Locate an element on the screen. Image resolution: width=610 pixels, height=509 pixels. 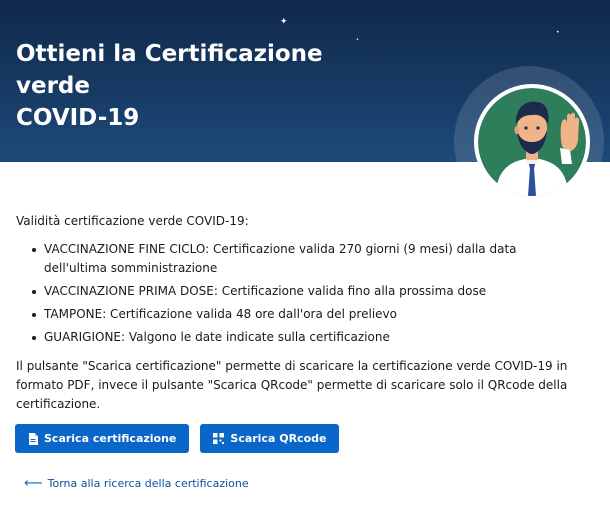
document-icon is located at coordinates (33, 438).